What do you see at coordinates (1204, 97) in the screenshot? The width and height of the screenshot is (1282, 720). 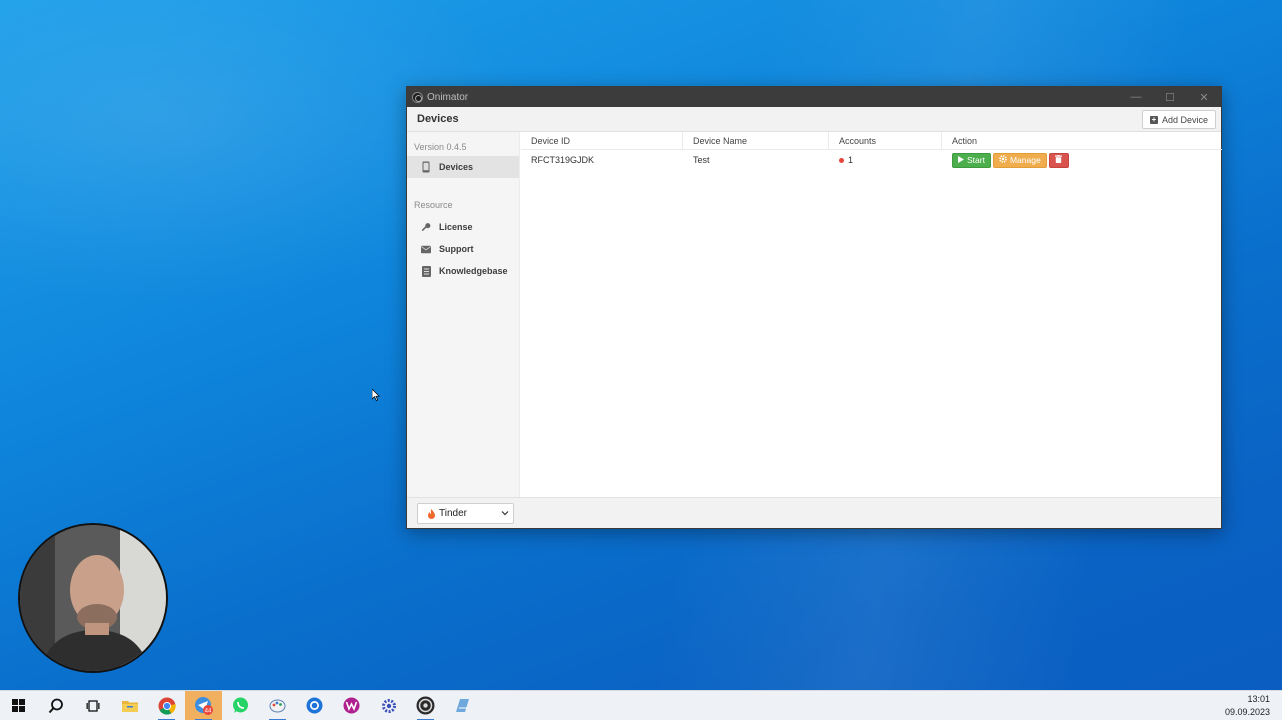 I see `close-button: ✕` at bounding box center [1204, 97].